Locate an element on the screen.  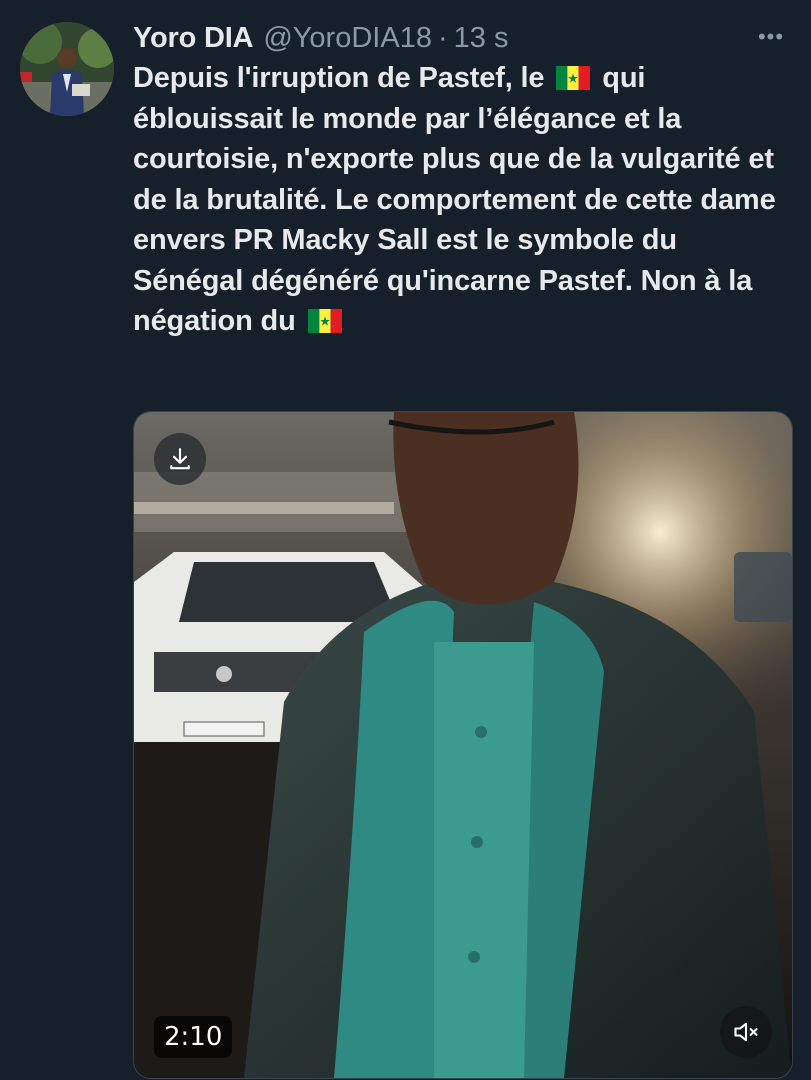
download-button is located at coordinates (180, 459).